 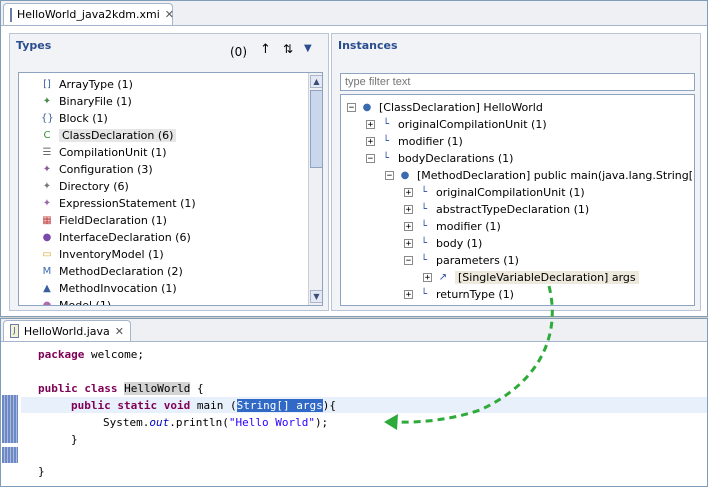 I want to click on arrow-head, so click(x=391, y=422).